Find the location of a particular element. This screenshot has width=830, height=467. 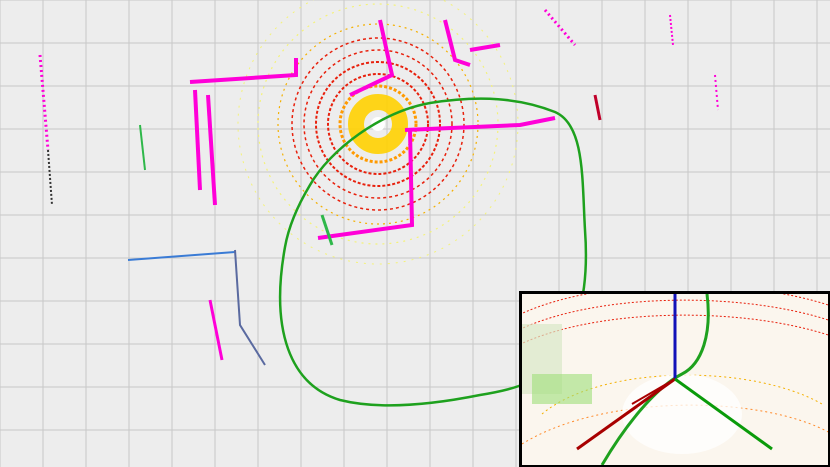

sensor-closeup-inset is located at coordinates (674, 379).